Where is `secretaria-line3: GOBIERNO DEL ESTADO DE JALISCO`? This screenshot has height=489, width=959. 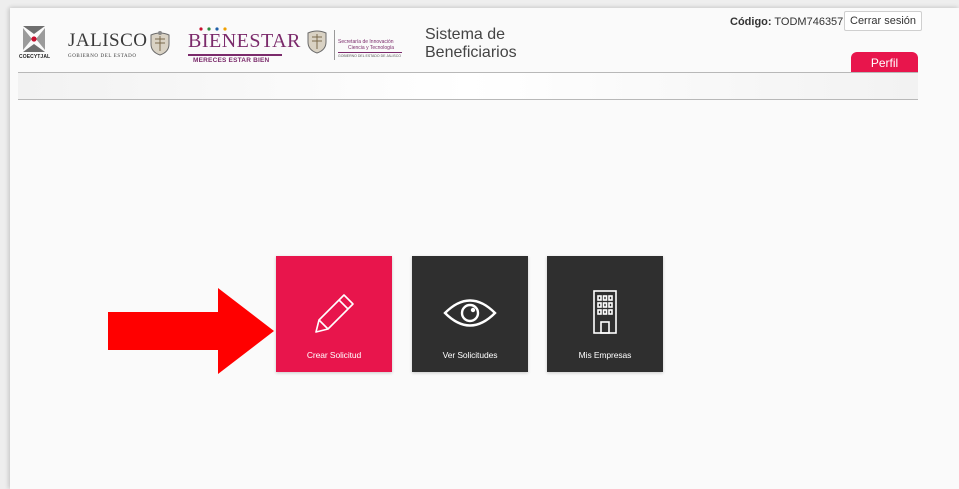
secretaria-line3: GOBIERNO DEL ESTADO DE JALISCO is located at coordinates (370, 56).